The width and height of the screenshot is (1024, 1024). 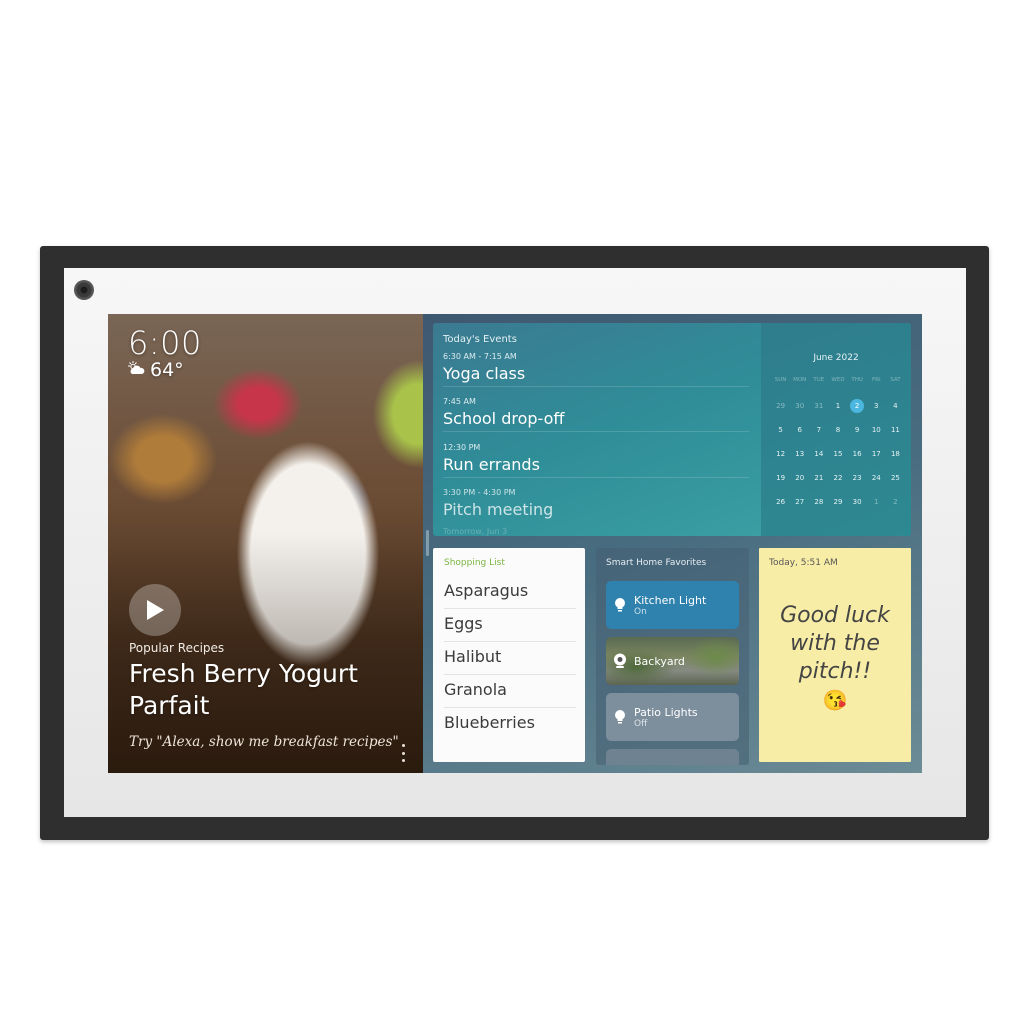 What do you see at coordinates (510, 658) in the screenshot?
I see `shopping-item: Halibut` at bounding box center [510, 658].